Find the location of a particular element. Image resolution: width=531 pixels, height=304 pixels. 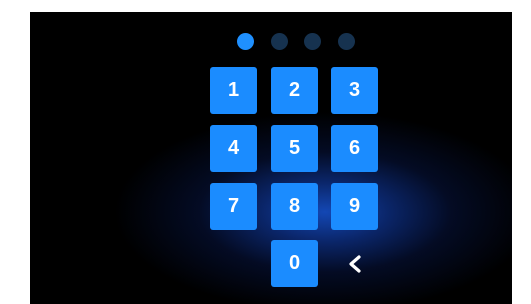

key-3-button: 3 is located at coordinates (354, 90).